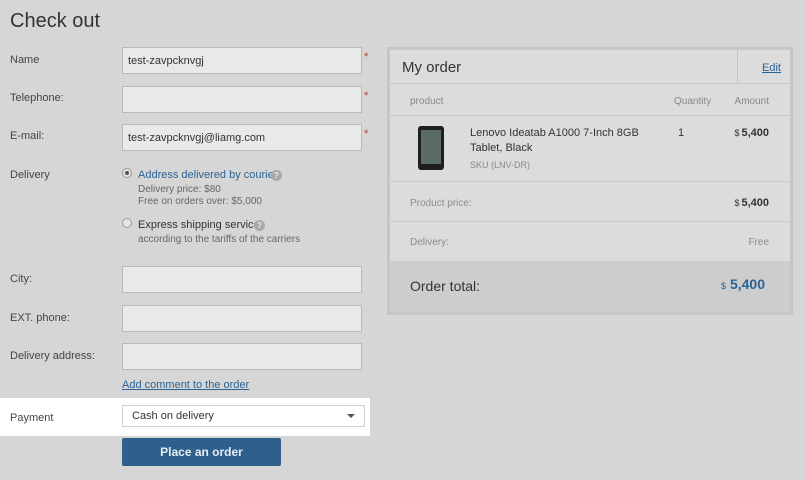  What do you see at coordinates (242, 279) in the screenshot?
I see `city-input` at bounding box center [242, 279].